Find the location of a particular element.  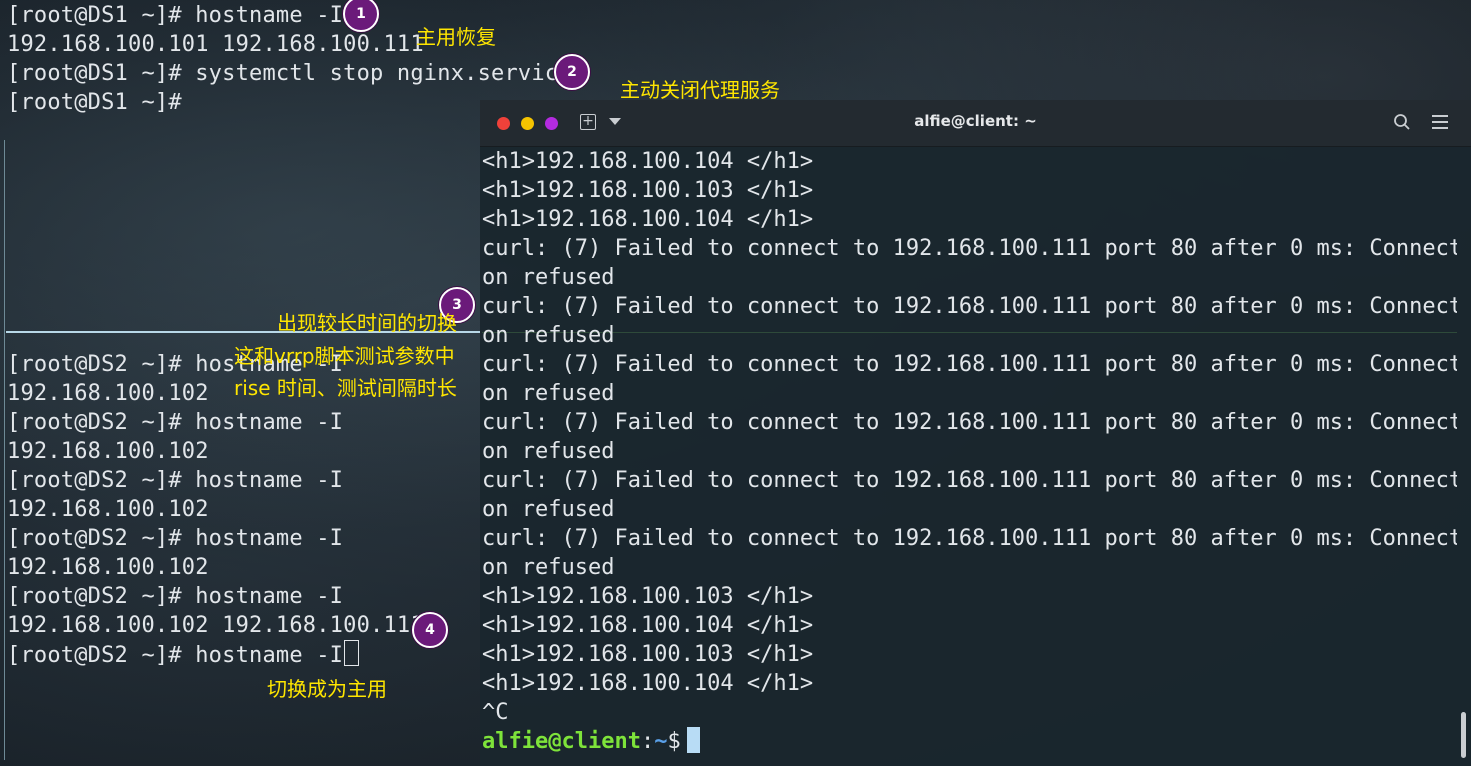

prompt-path: ~ is located at coordinates (661, 741).